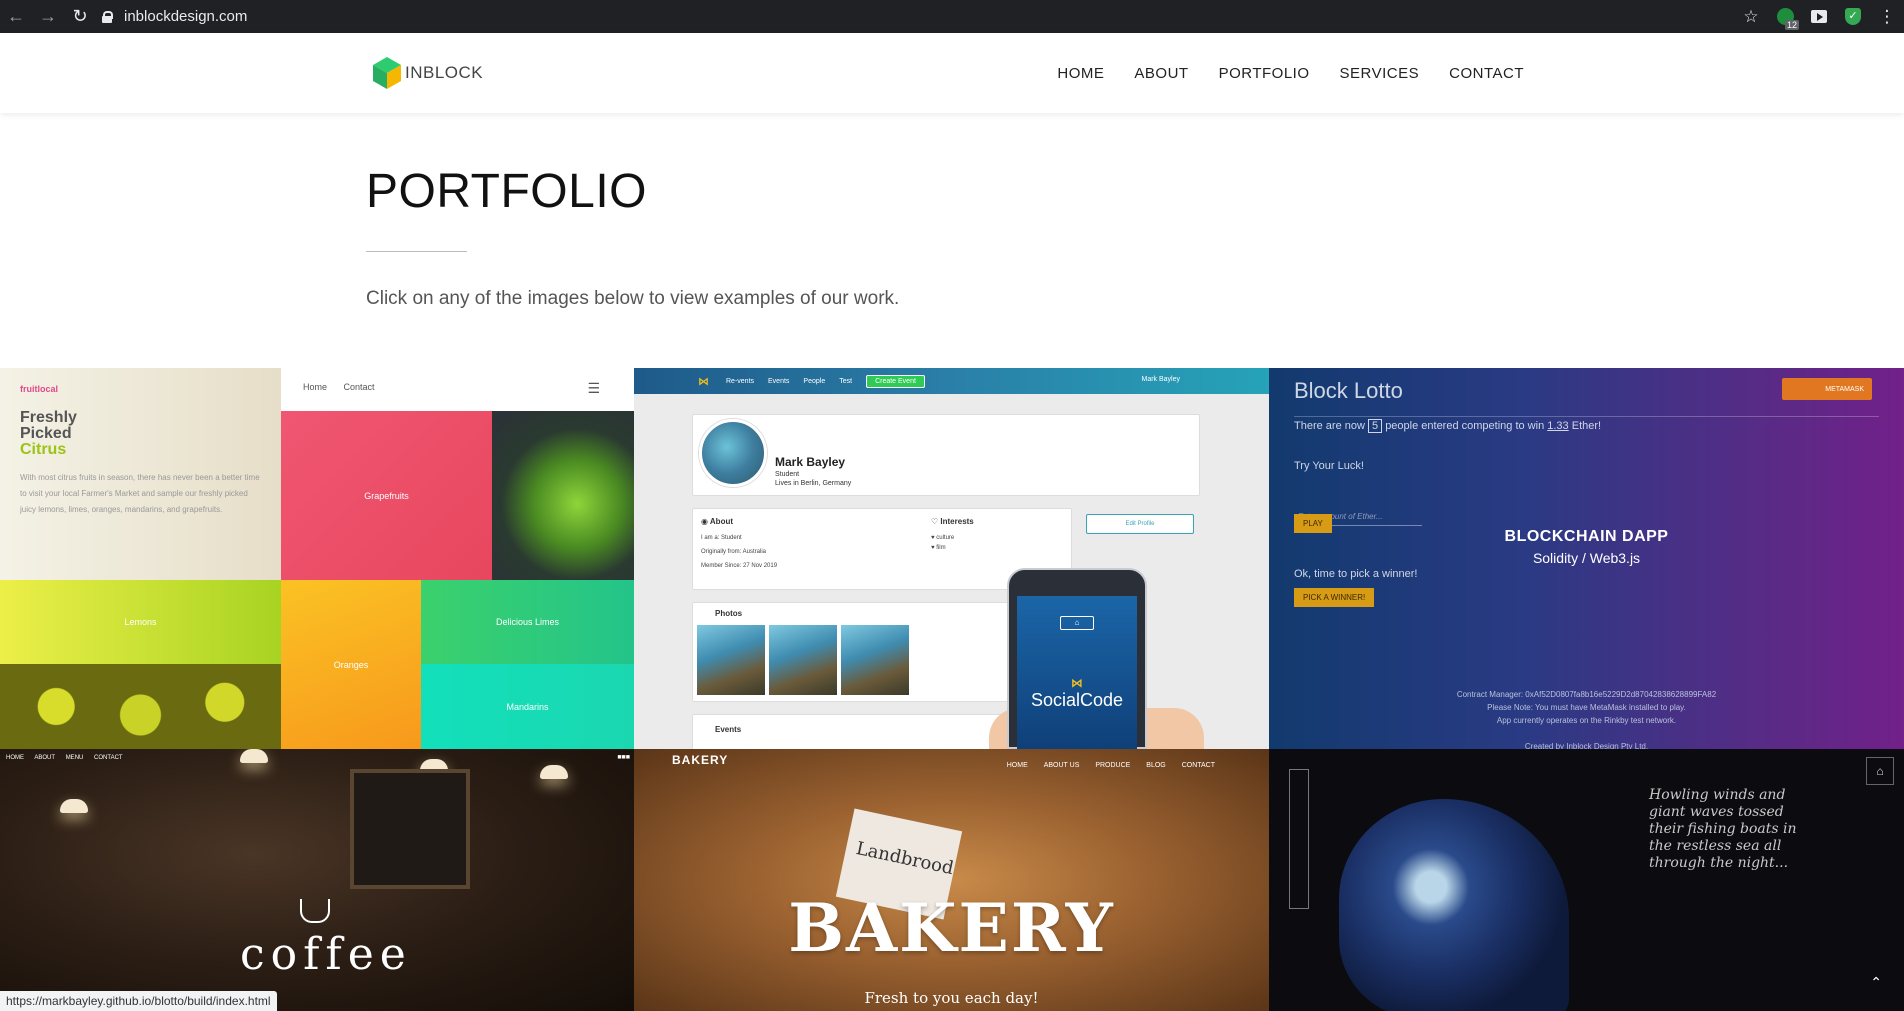 Image resolution: width=1904 pixels, height=1011 pixels. Describe the element at coordinates (1751, 16) in the screenshot. I see `bookmark-star-icon: ☆` at that location.